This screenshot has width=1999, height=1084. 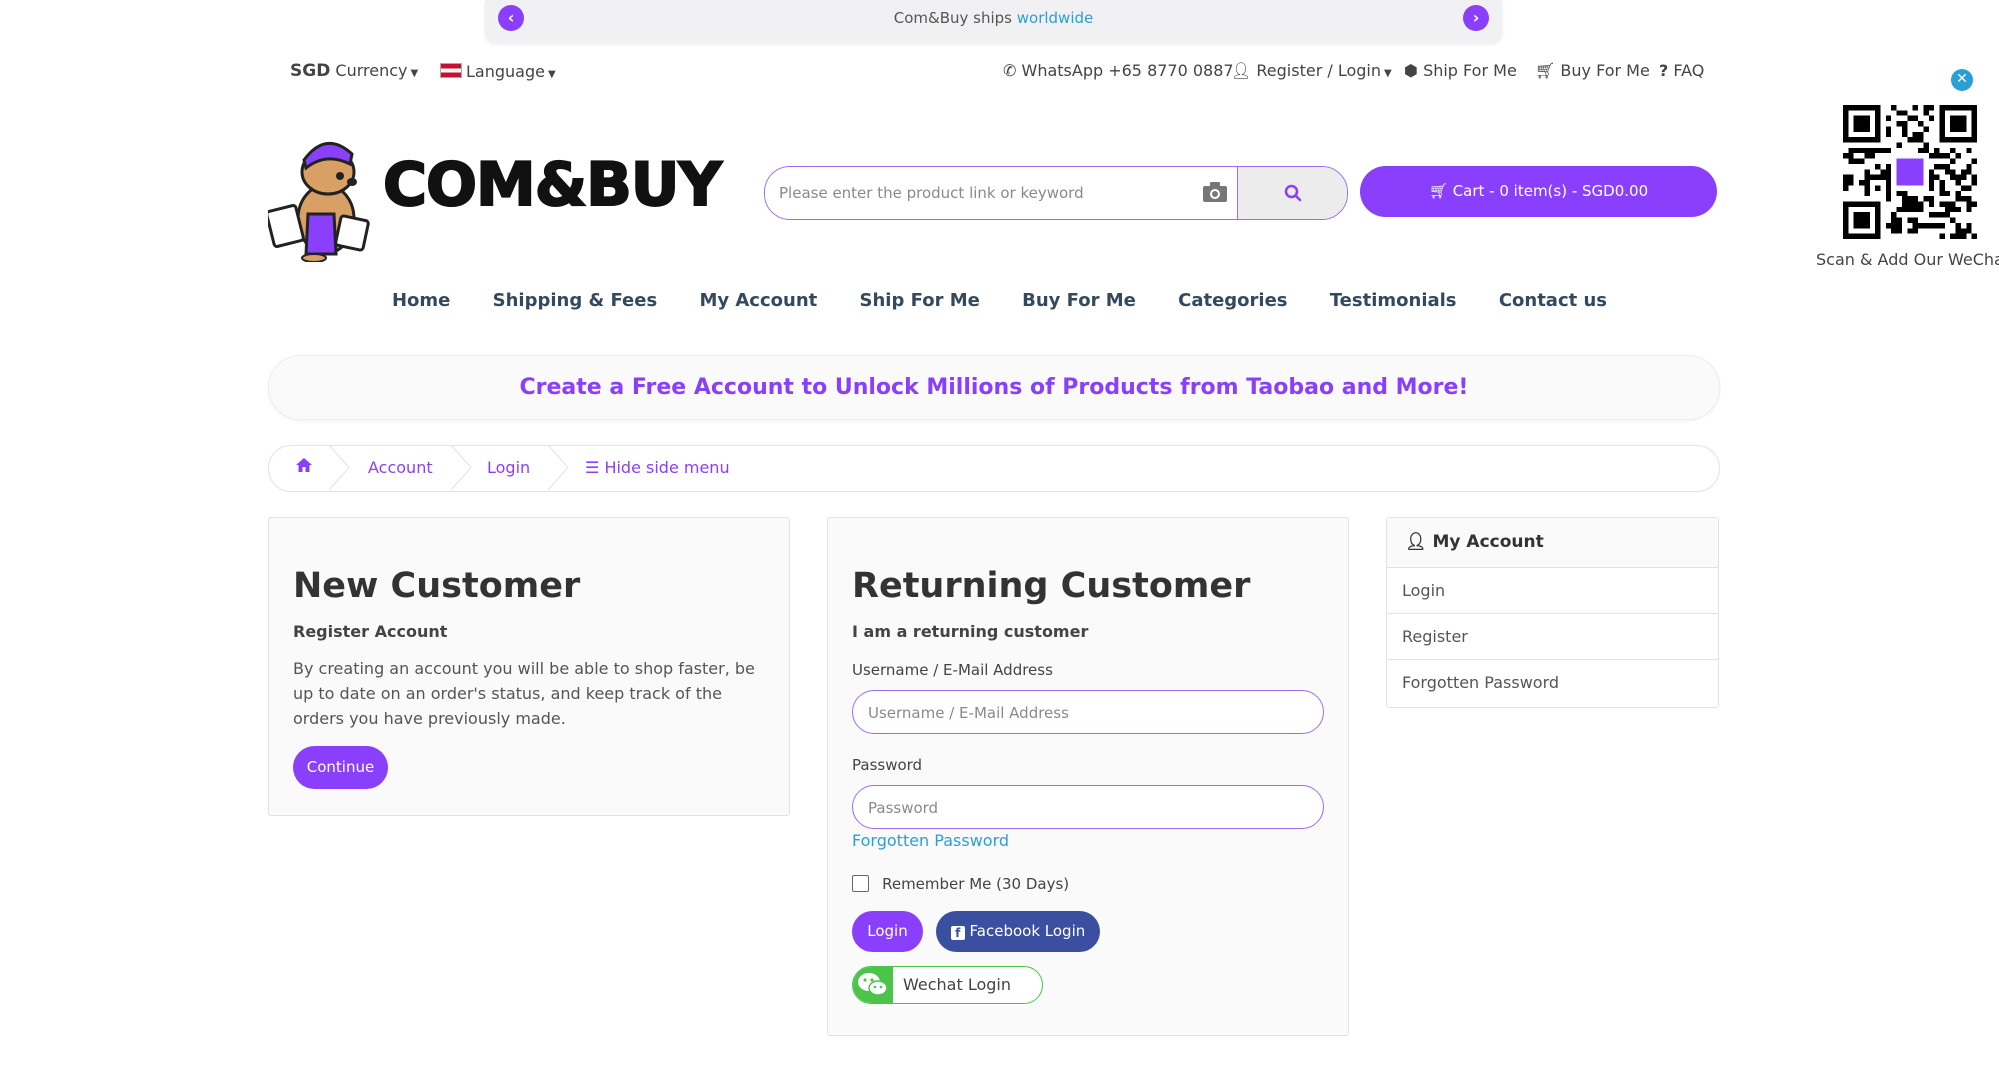 I want to click on close-icon: ✕, so click(x=1962, y=80).